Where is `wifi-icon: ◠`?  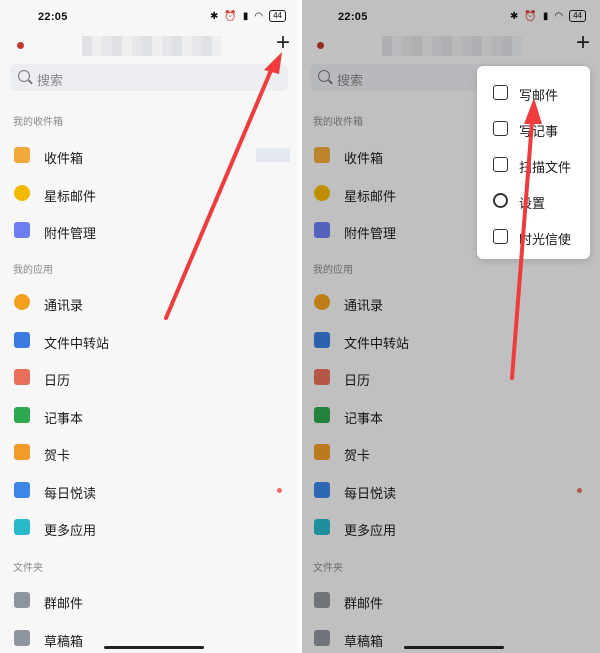 wifi-icon: ◠ is located at coordinates (259, 16).